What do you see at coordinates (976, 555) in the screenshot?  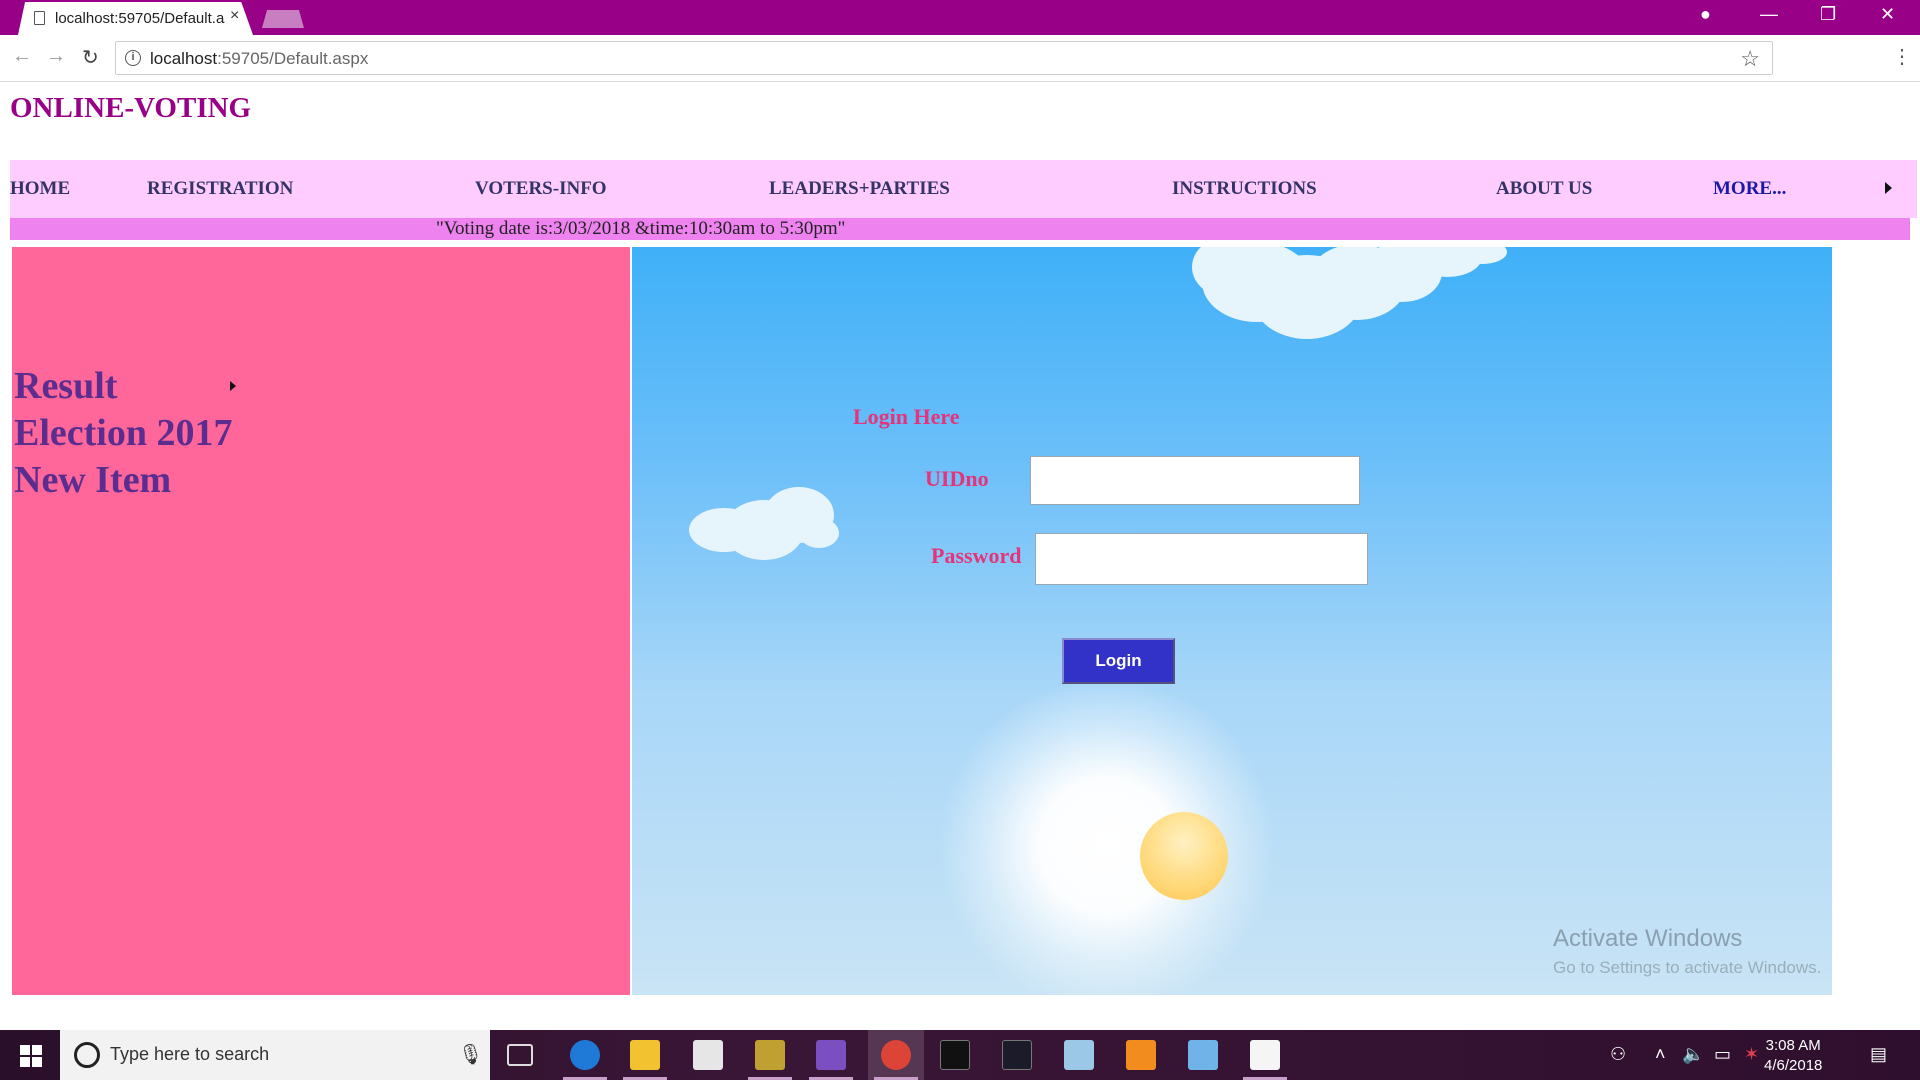 I see `password-label: Password` at bounding box center [976, 555].